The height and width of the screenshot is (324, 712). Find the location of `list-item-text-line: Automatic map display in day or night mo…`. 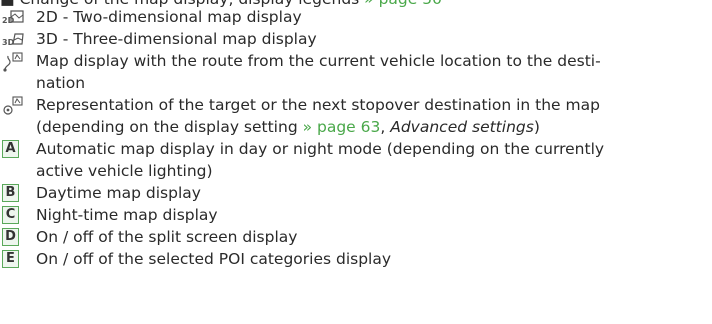

list-item-text-line: Automatic map display in day or night mo… is located at coordinates (320, 149).